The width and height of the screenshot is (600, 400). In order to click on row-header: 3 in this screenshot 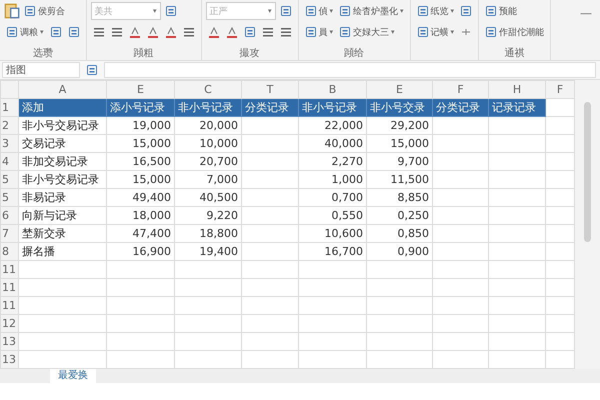, I will do `click(9, 143)`.